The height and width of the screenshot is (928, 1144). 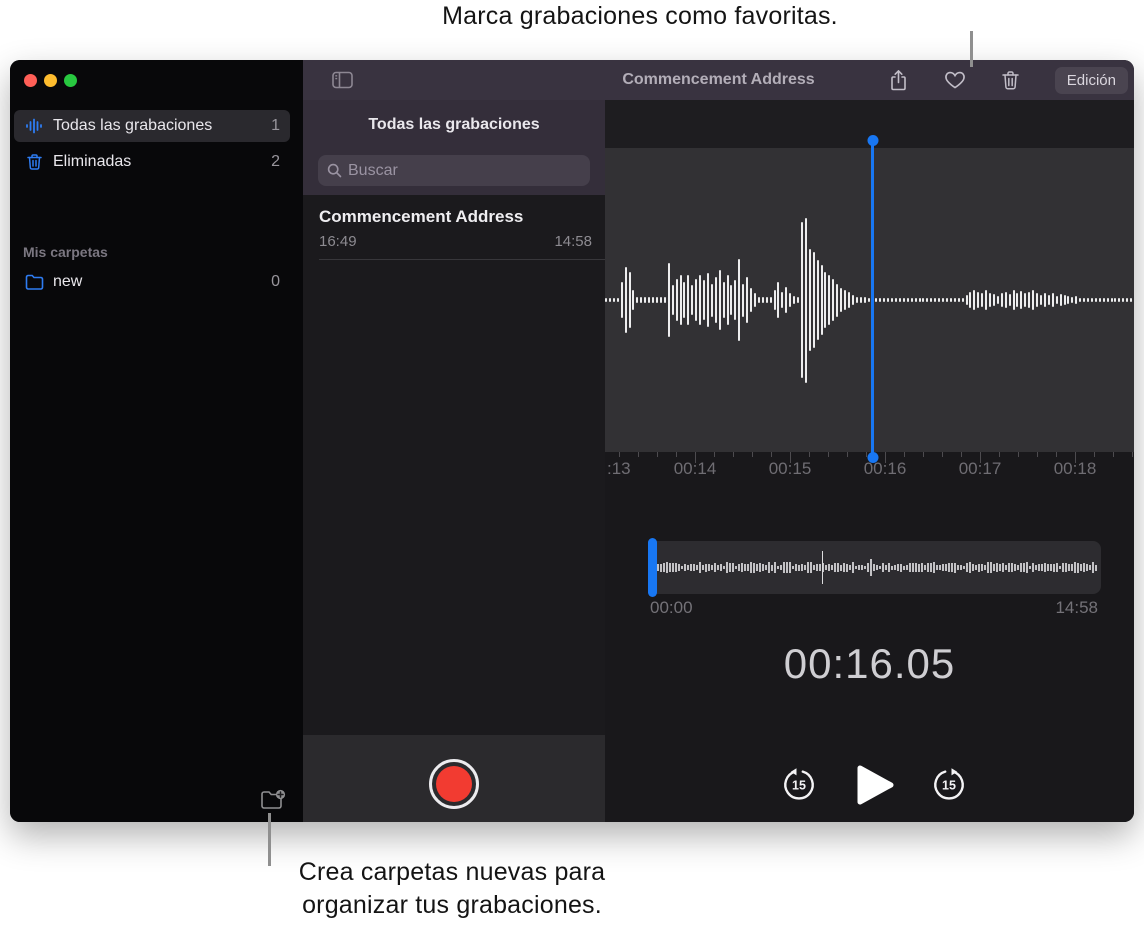 What do you see at coordinates (92, 161) in the screenshot?
I see `sidebar-item-label: Eliminadas` at bounding box center [92, 161].